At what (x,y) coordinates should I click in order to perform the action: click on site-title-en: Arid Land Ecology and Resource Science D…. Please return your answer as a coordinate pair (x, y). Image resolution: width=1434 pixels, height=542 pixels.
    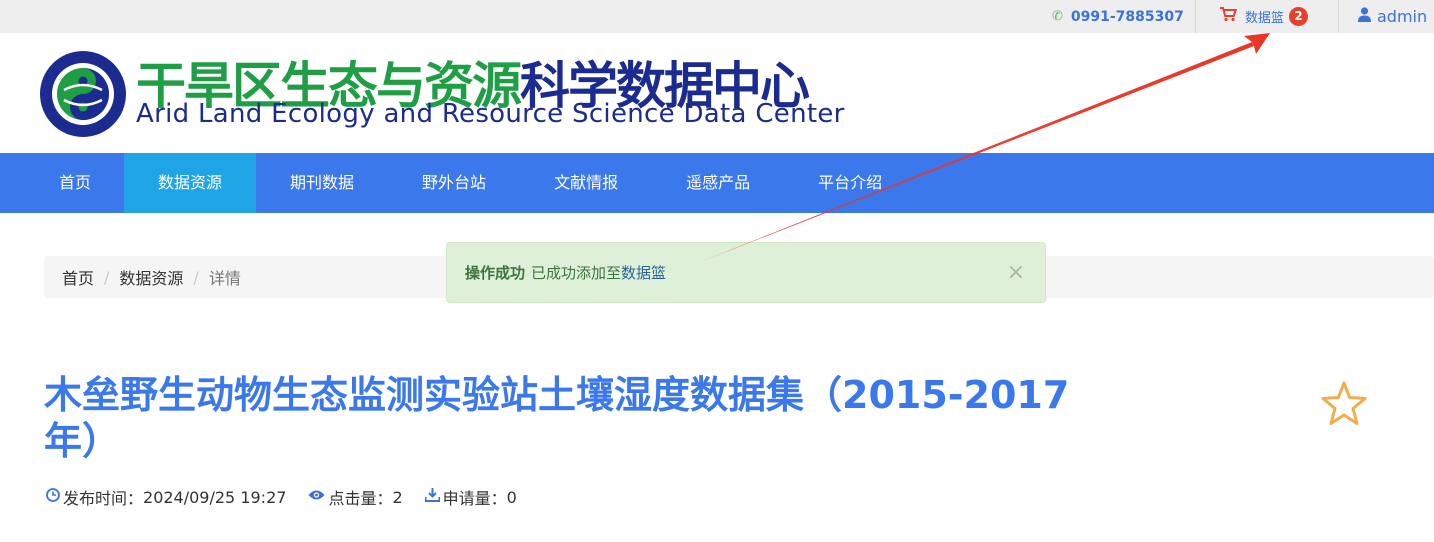
    Looking at the image, I should click on (490, 114).